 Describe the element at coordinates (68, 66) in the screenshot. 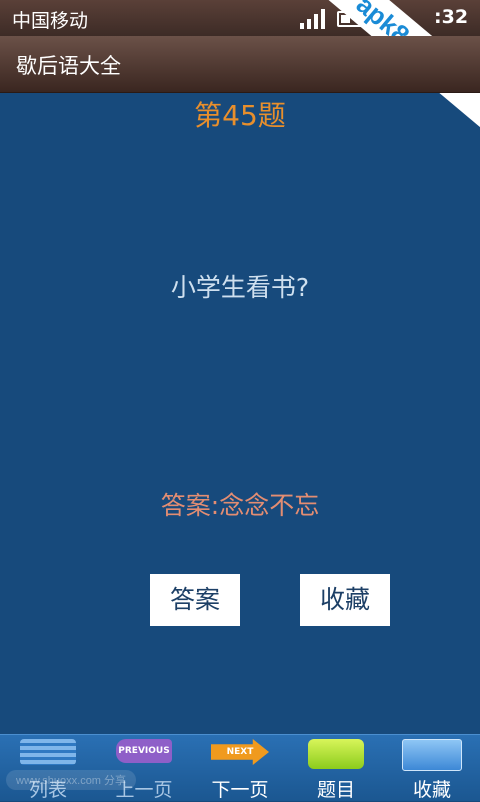

I see `app-title: 歇后语大全` at that location.